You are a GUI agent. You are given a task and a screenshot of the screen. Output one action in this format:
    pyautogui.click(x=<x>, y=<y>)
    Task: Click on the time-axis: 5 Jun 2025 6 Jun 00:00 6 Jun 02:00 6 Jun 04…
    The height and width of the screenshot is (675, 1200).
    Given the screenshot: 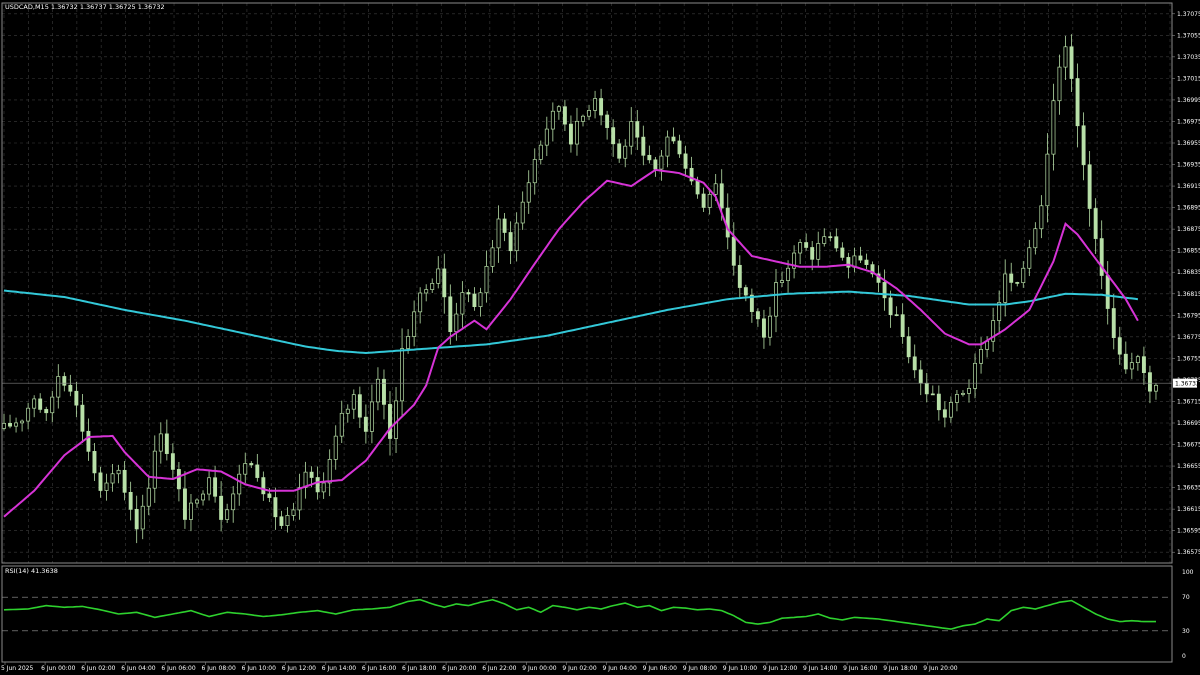 What is the action you would take?
    pyautogui.click(x=479, y=667)
    